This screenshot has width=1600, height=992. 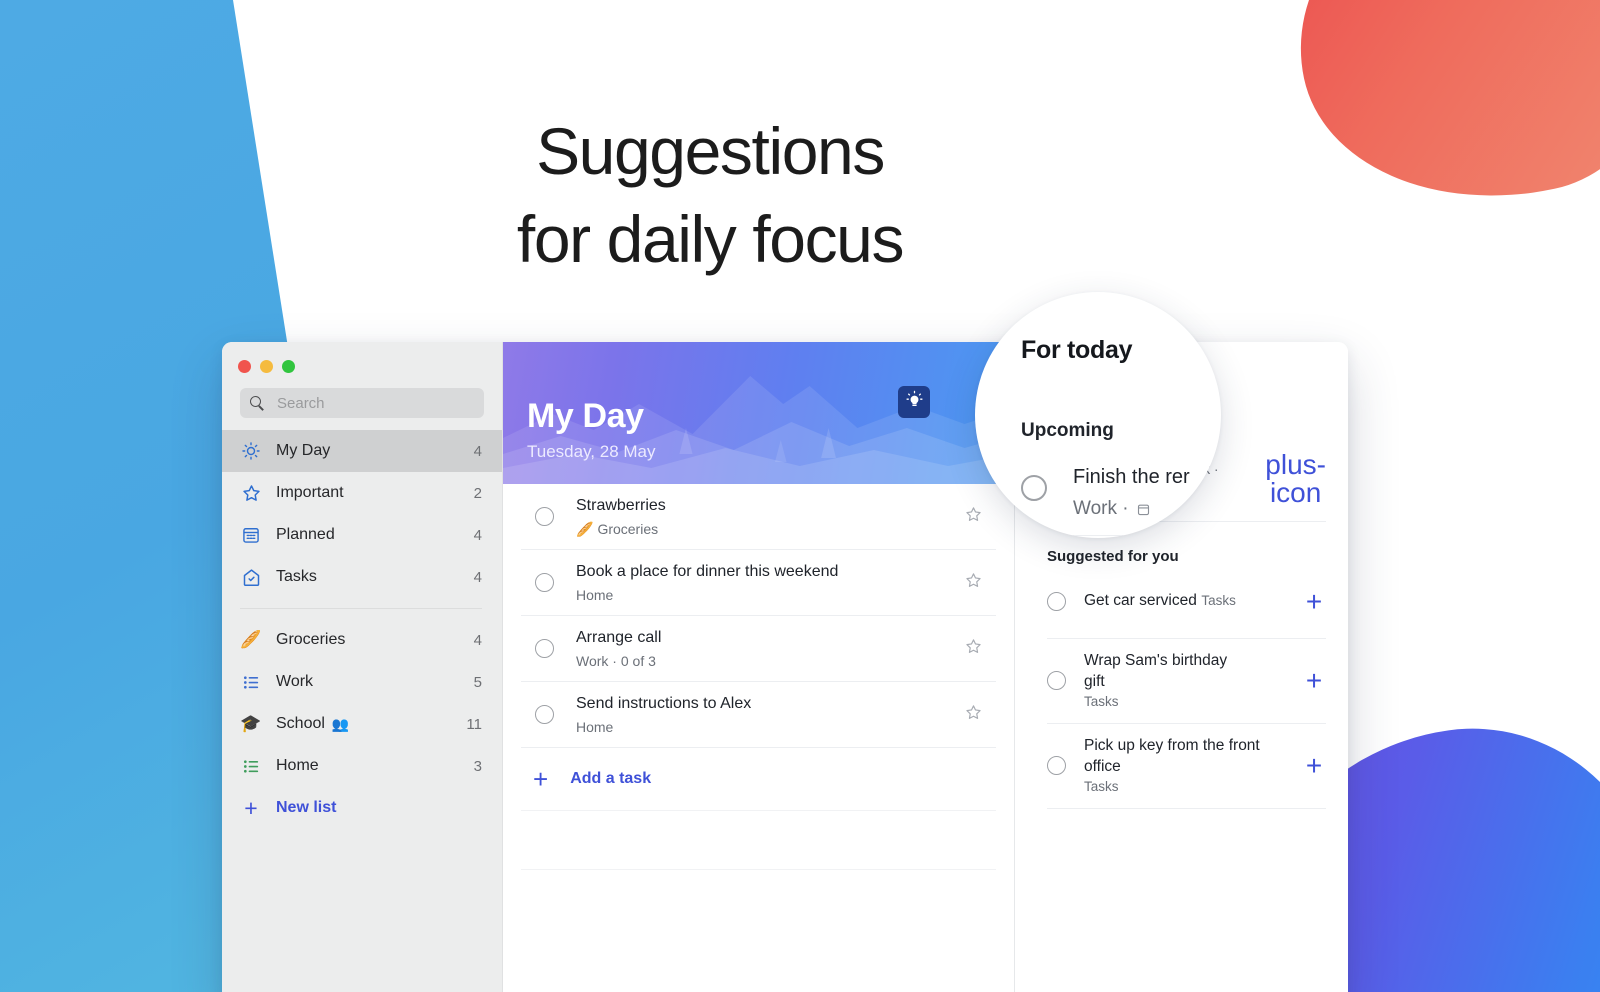 What do you see at coordinates (300, 723) in the screenshot?
I see `sidebar-item-text: School` at bounding box center [300, 723].